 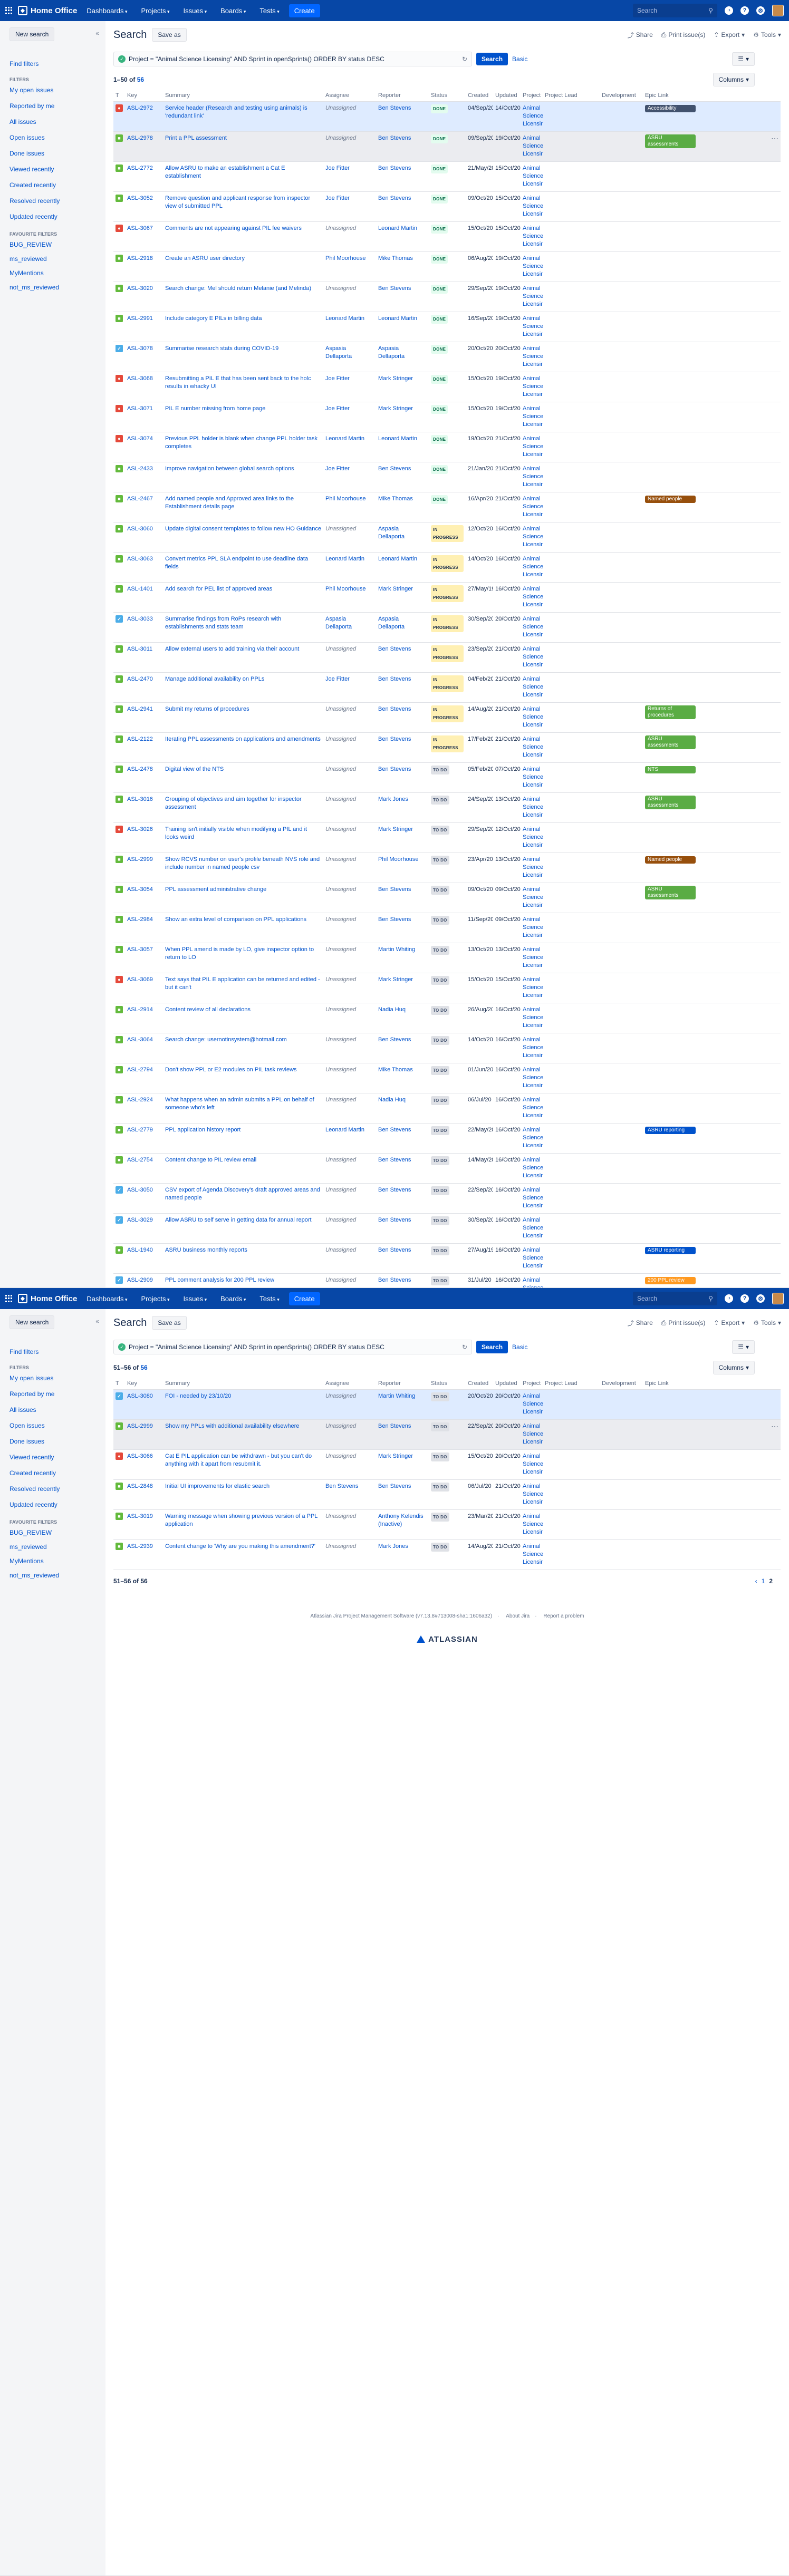 I want to click on sidebar-filter-item: Resolved recently, so click(x=53, y=201).